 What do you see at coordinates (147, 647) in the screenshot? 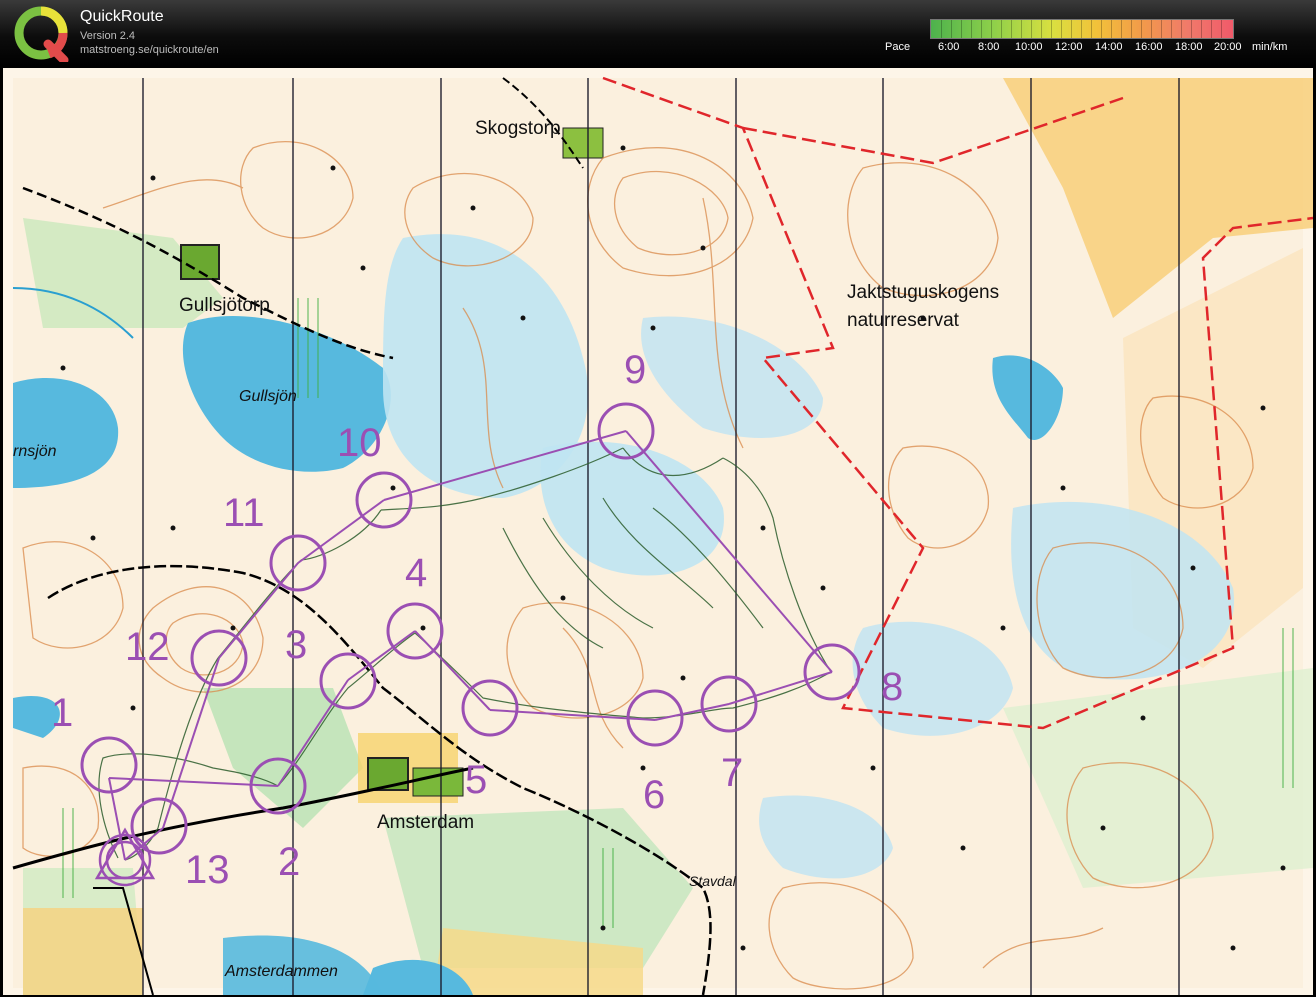
I see `control-number-12: 12` at bounding box center [147, 647].